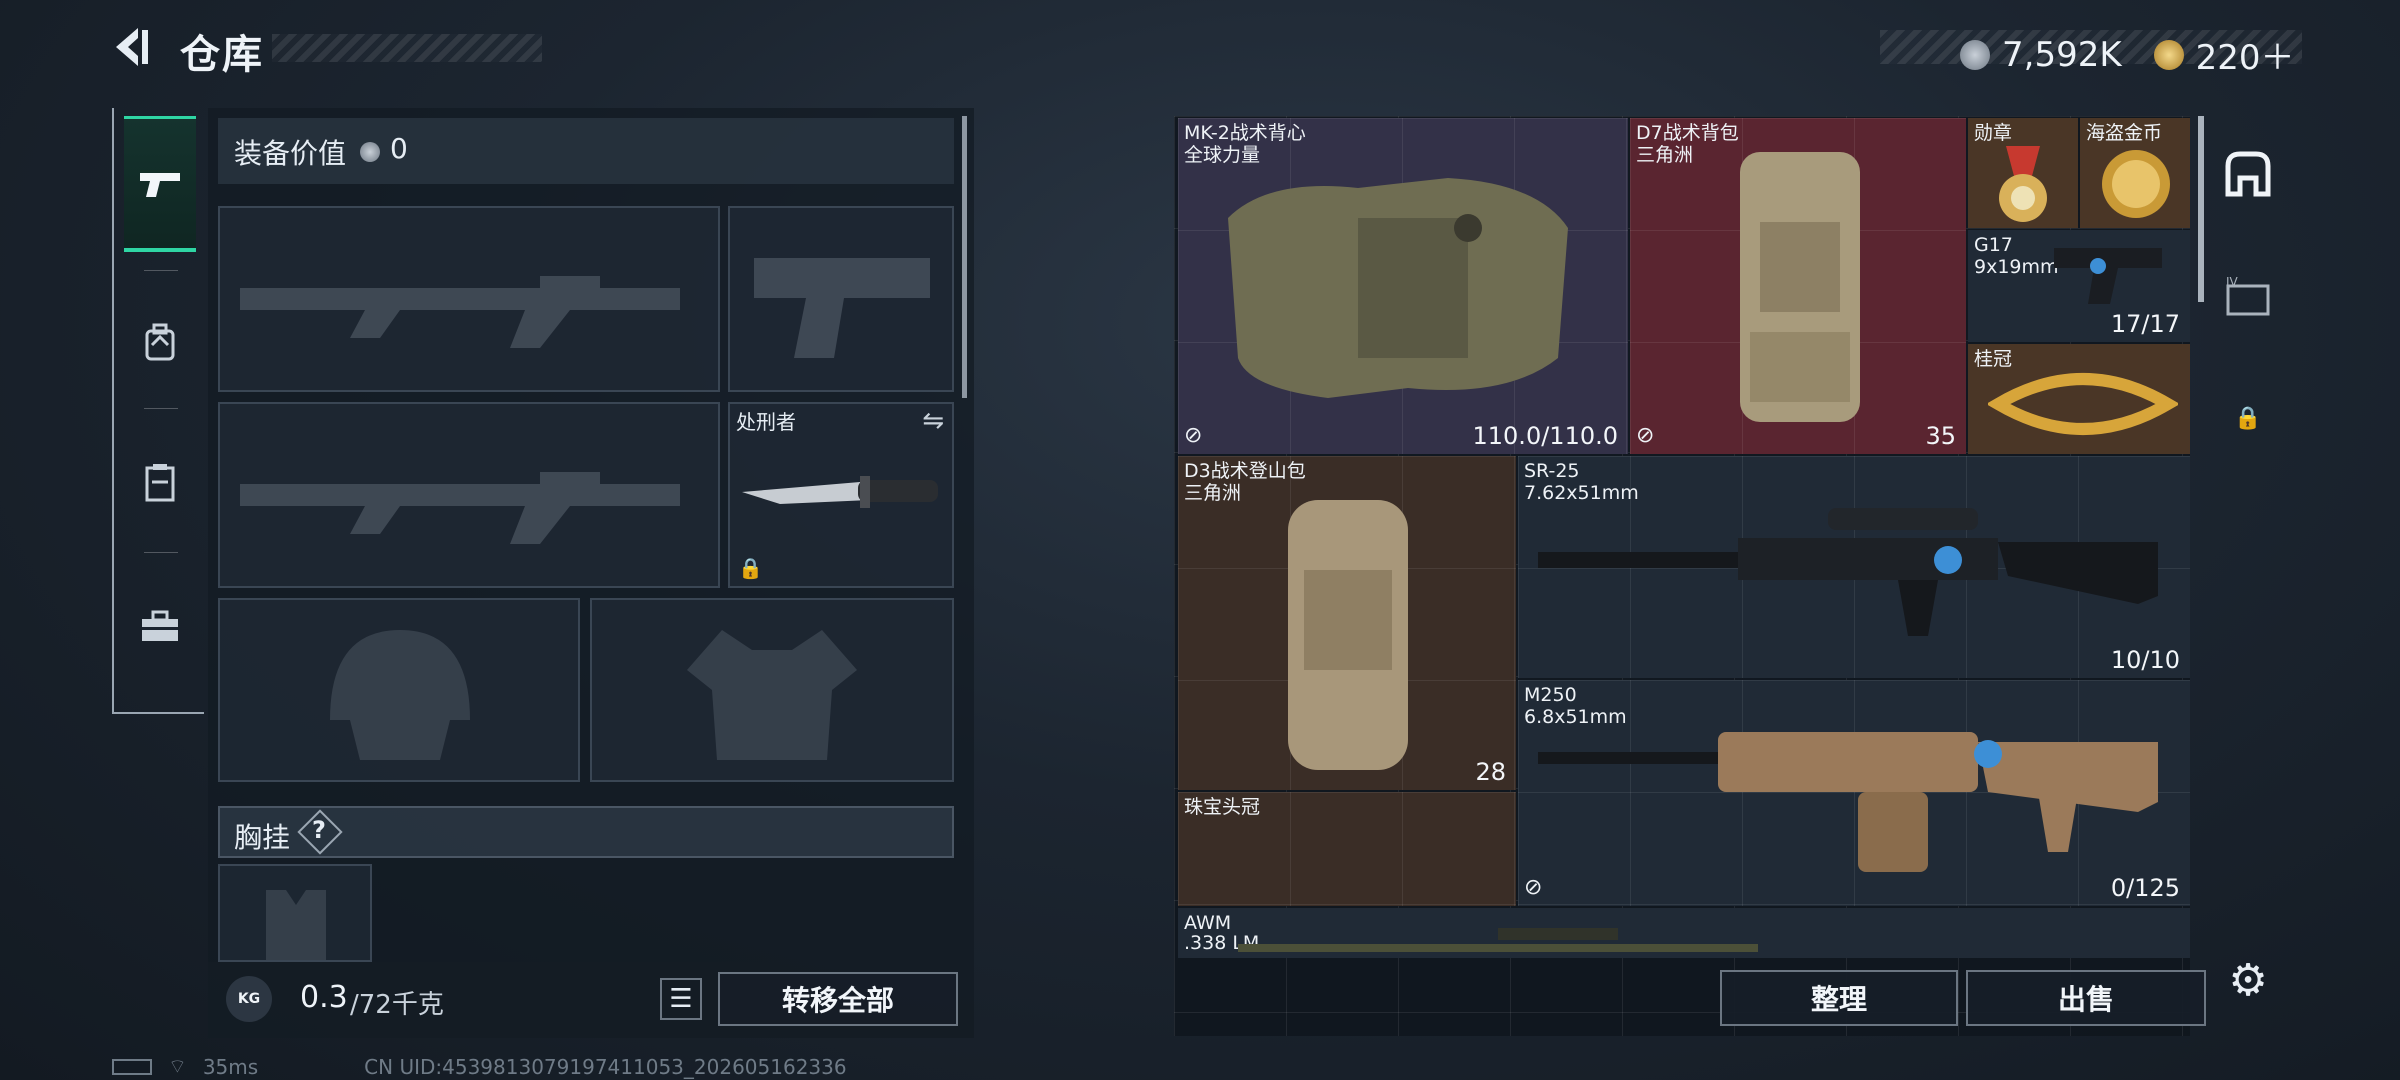  I want to click on backpack-icon, so click(160, 342).